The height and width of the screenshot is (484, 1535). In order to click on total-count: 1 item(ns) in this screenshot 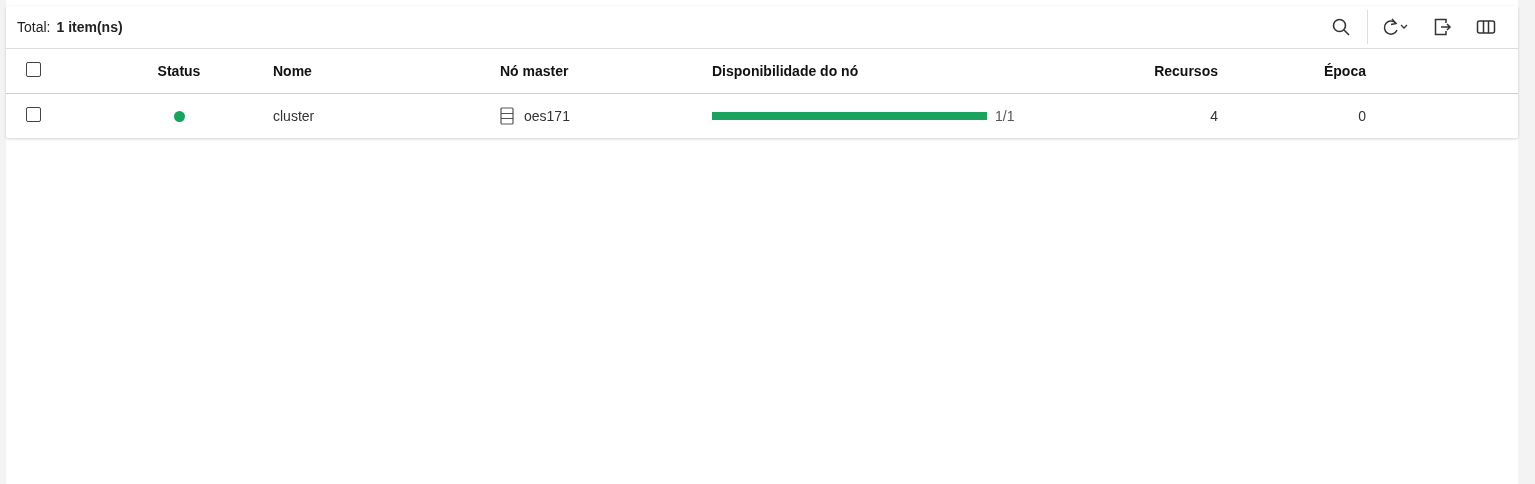, I will do `click(89, 27)`.